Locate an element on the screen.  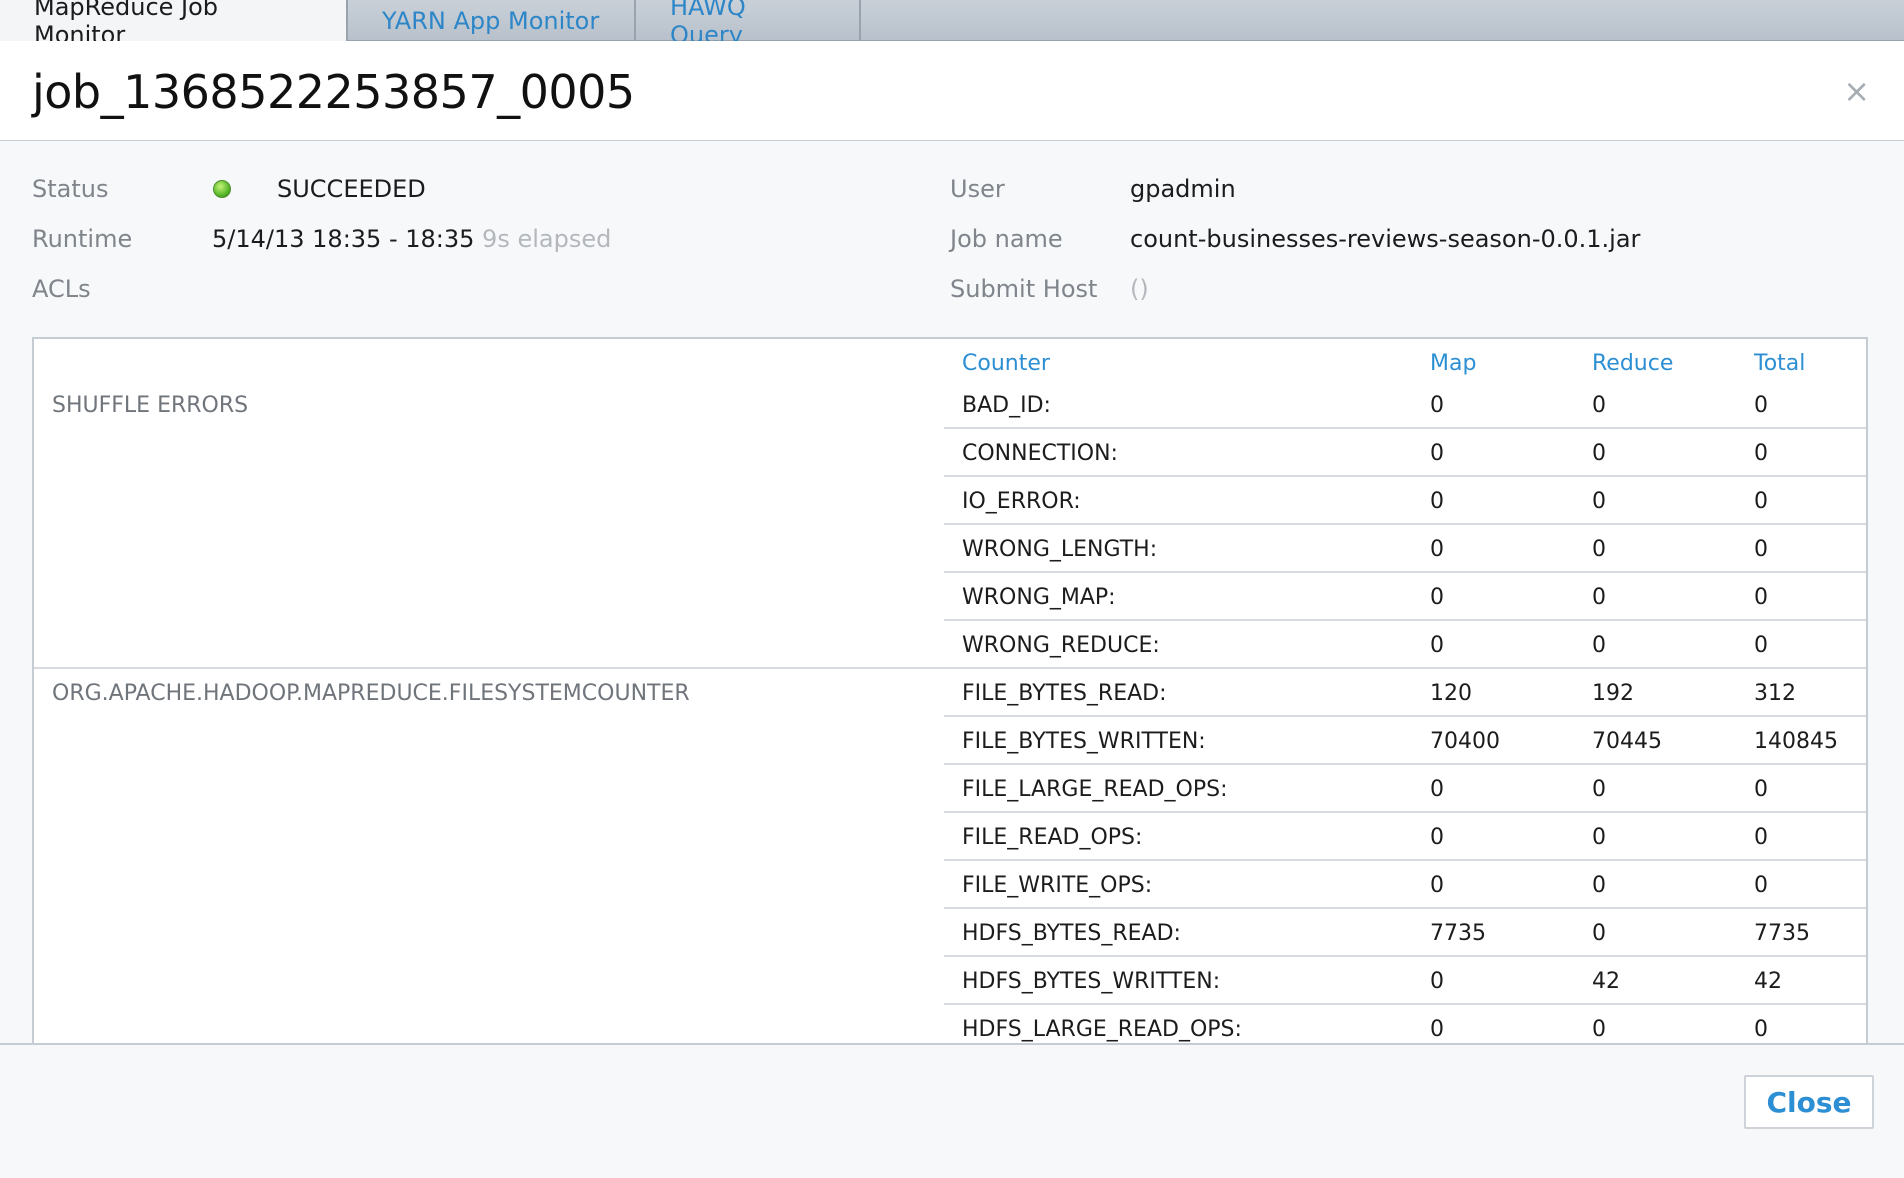
counter-name-cell: IO_ERROR: is located at coordinates (1021, 501).